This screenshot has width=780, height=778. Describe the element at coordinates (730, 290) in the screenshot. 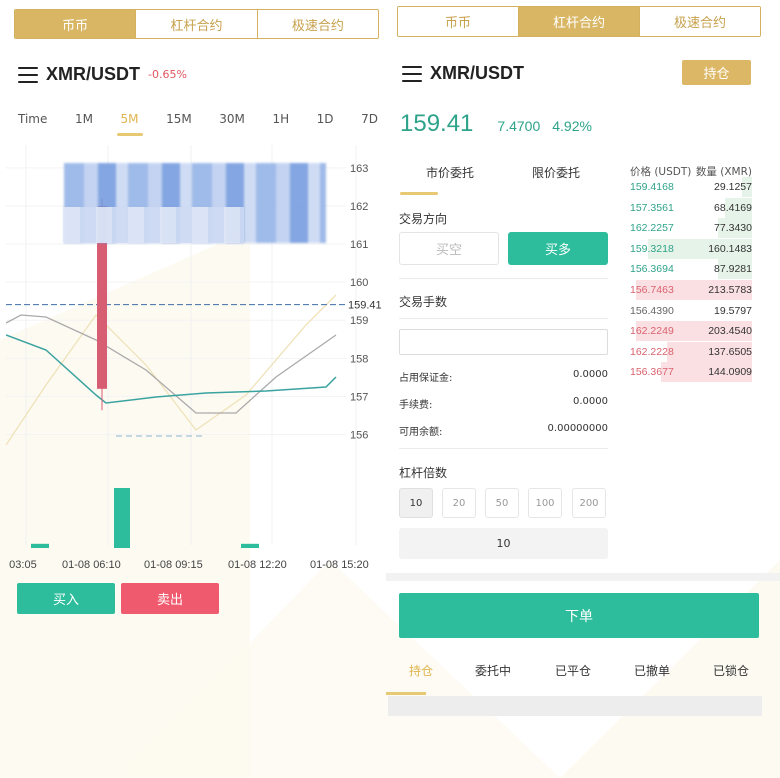

I see `orderbook-qty: 213.5783` at that location.